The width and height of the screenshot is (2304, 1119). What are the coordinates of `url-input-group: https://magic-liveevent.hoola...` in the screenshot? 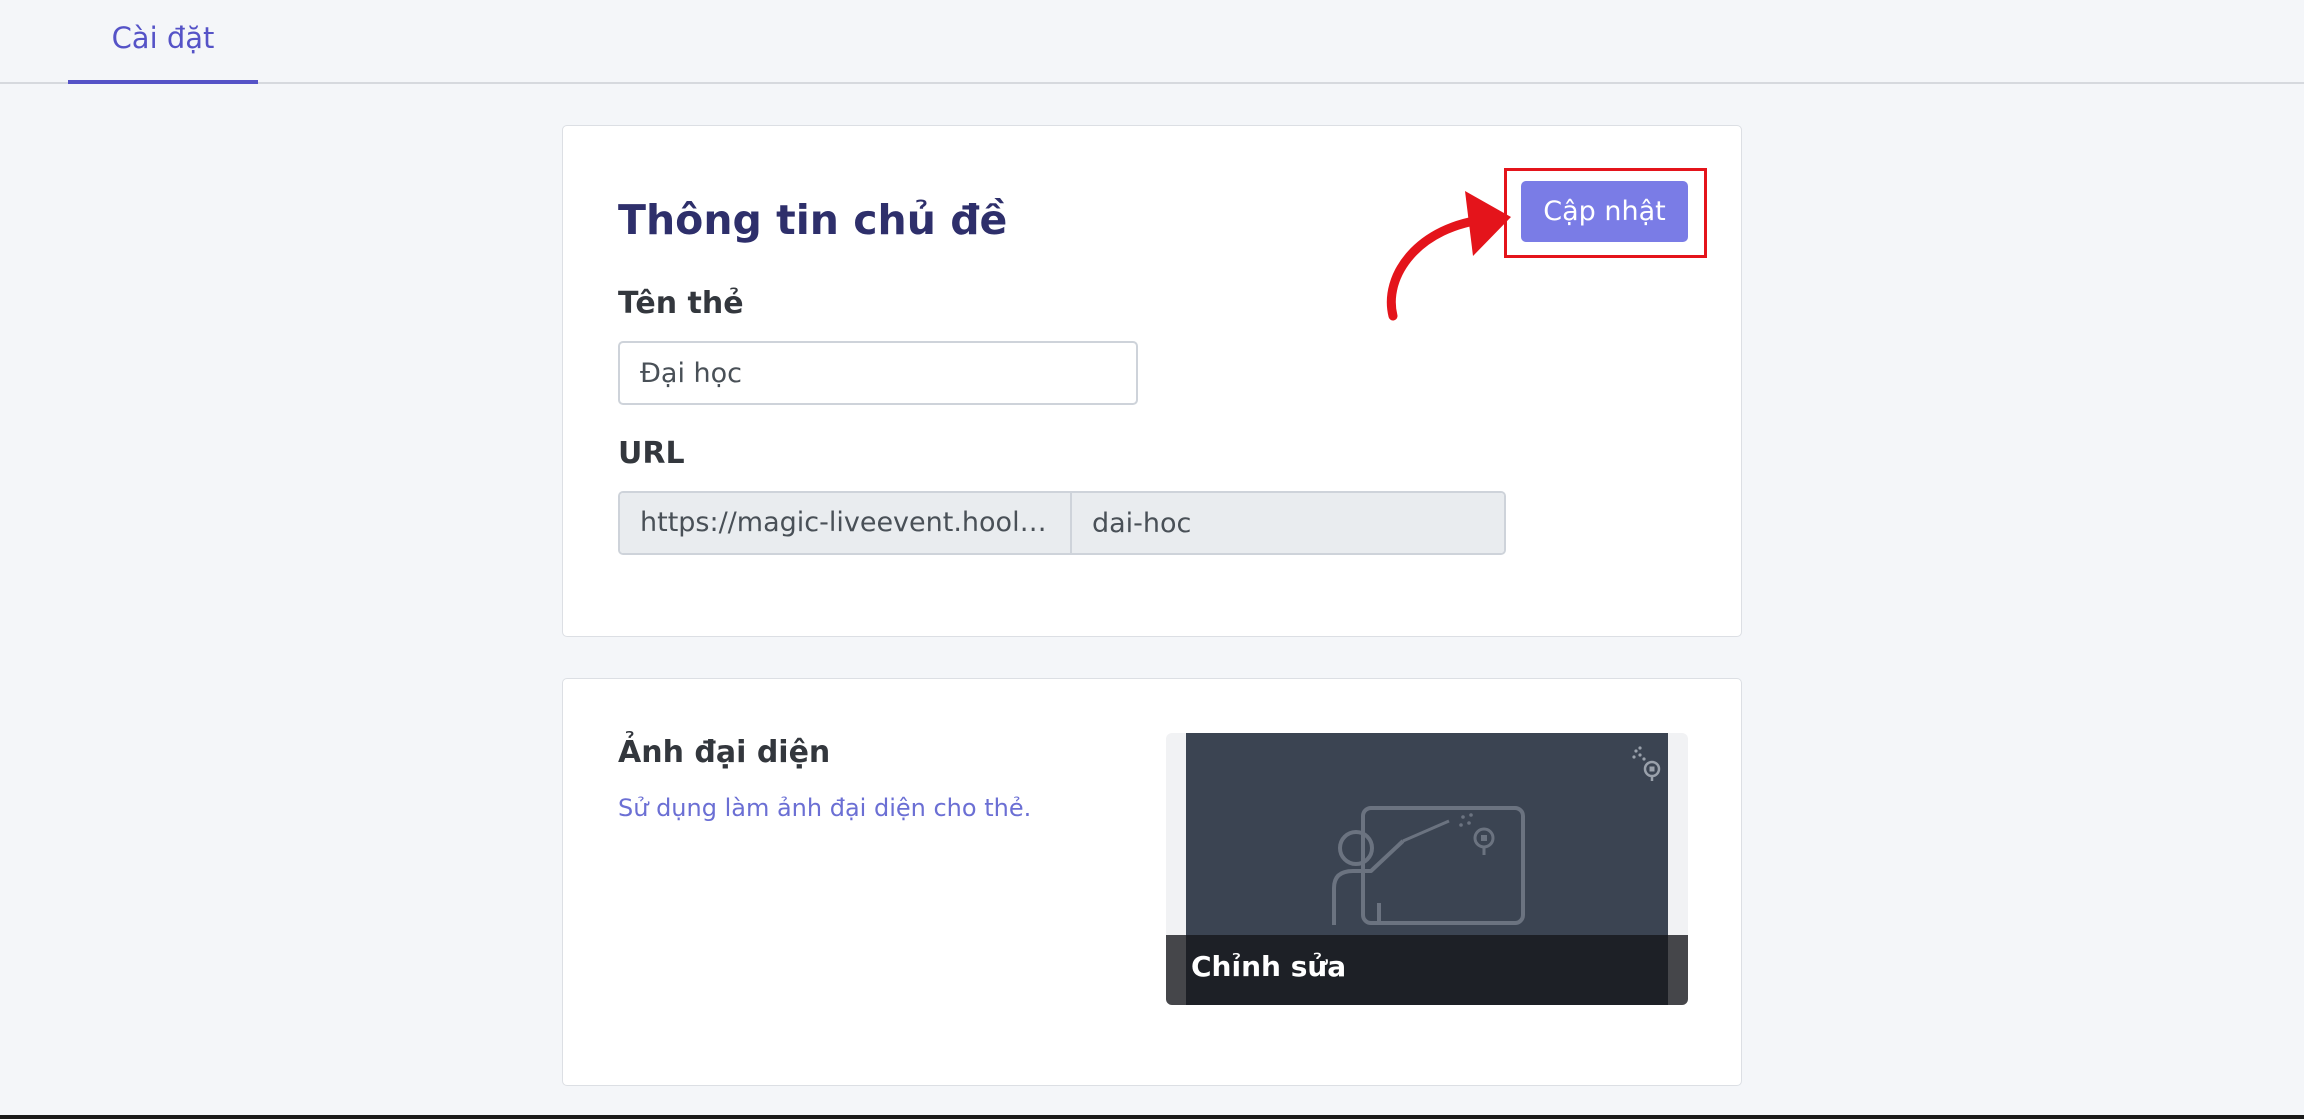 It's located at (1062, 523).